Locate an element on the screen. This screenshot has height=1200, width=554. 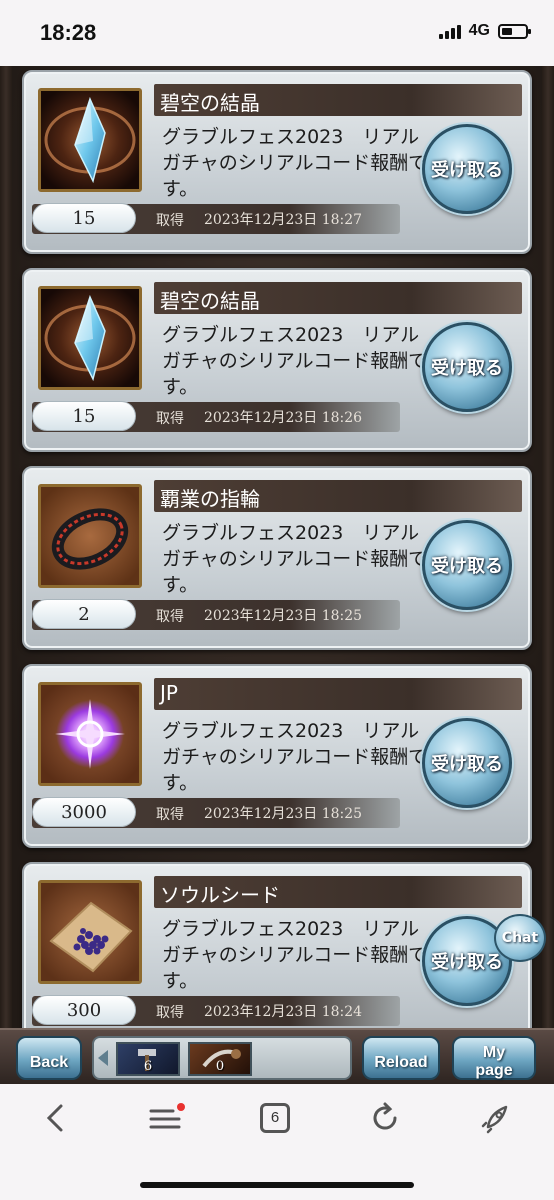
battery-icon is located at coordinates (514, 31).